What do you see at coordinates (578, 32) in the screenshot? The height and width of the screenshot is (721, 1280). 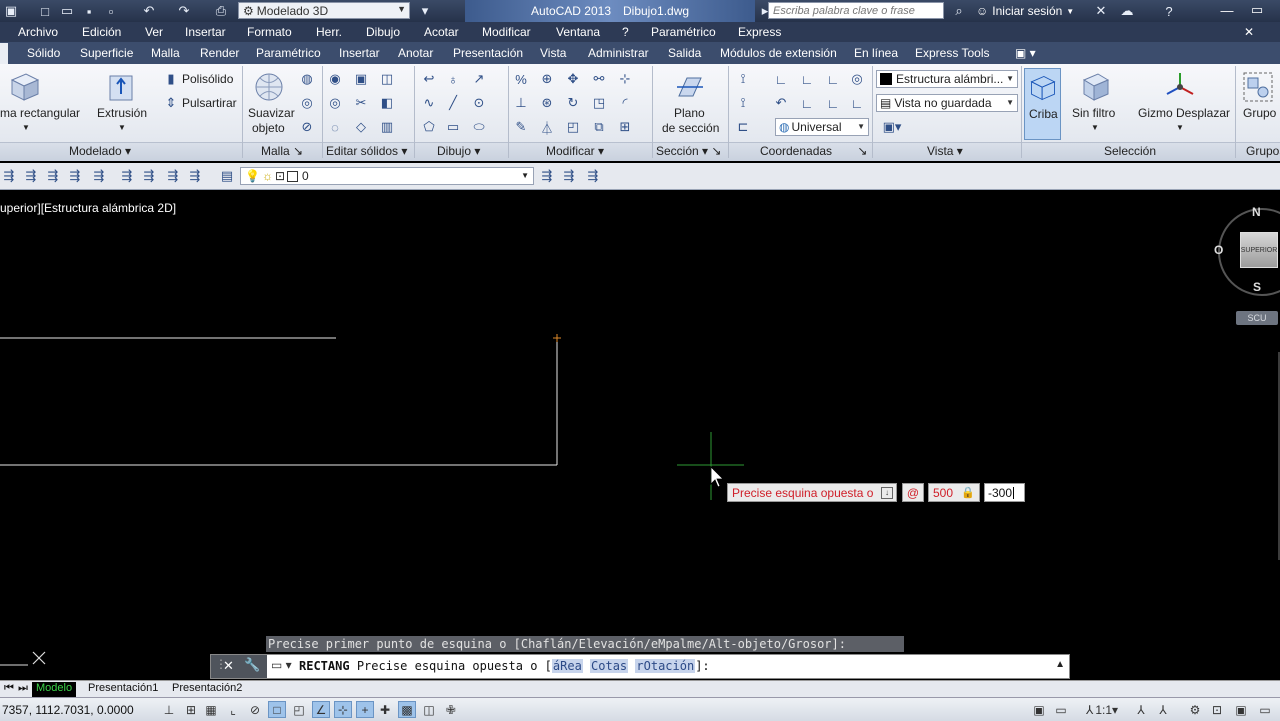 I see `menu-ventana: Ventana` at bounding box center [578, 32].